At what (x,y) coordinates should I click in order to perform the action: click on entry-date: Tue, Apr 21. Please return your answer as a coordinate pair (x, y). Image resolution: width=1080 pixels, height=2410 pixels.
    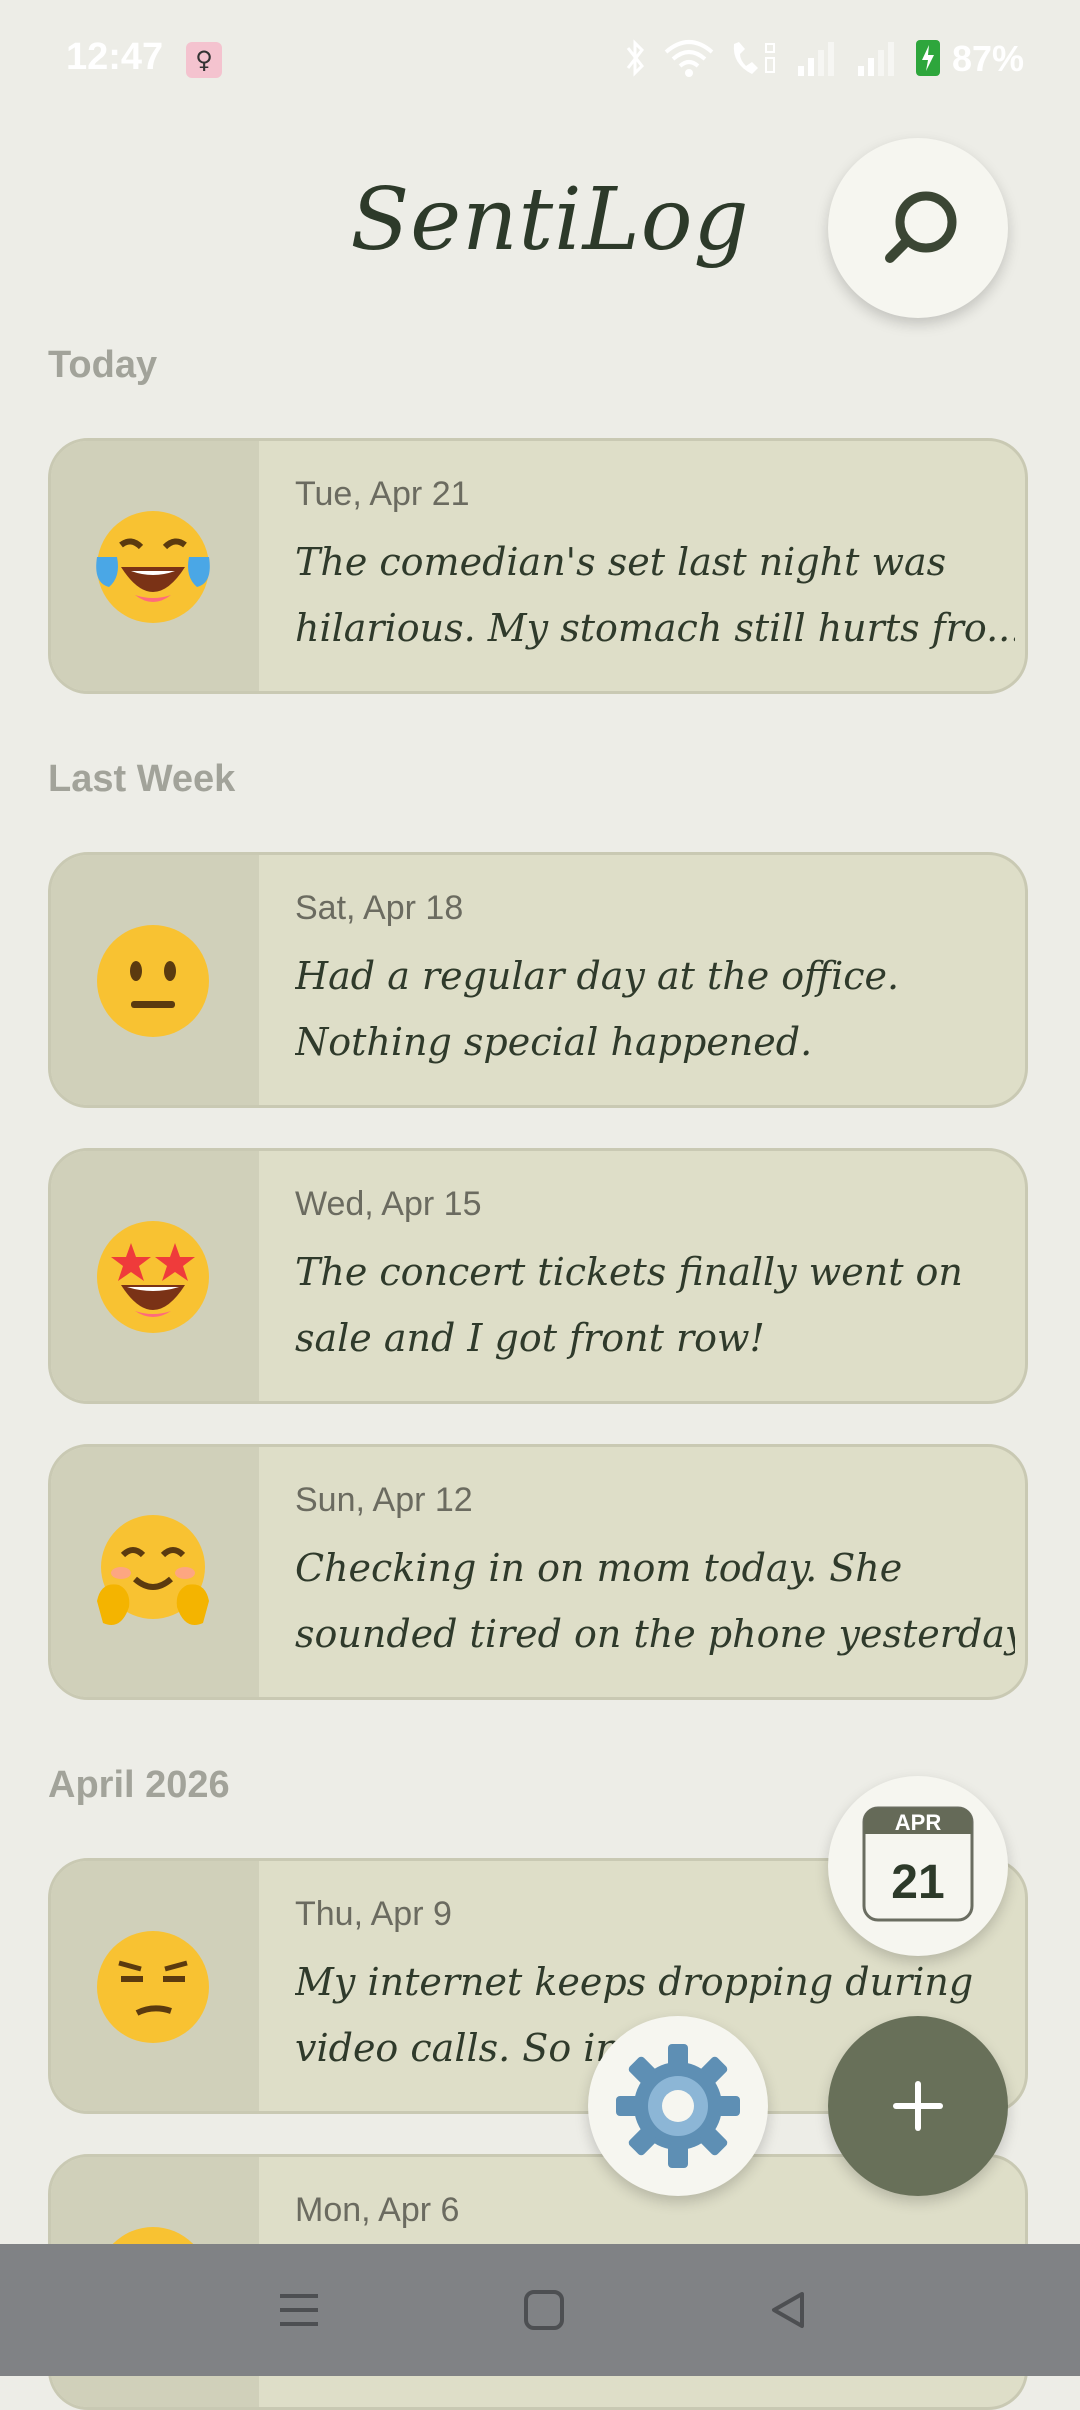
    Looking at the image, I should click on (382, 494).